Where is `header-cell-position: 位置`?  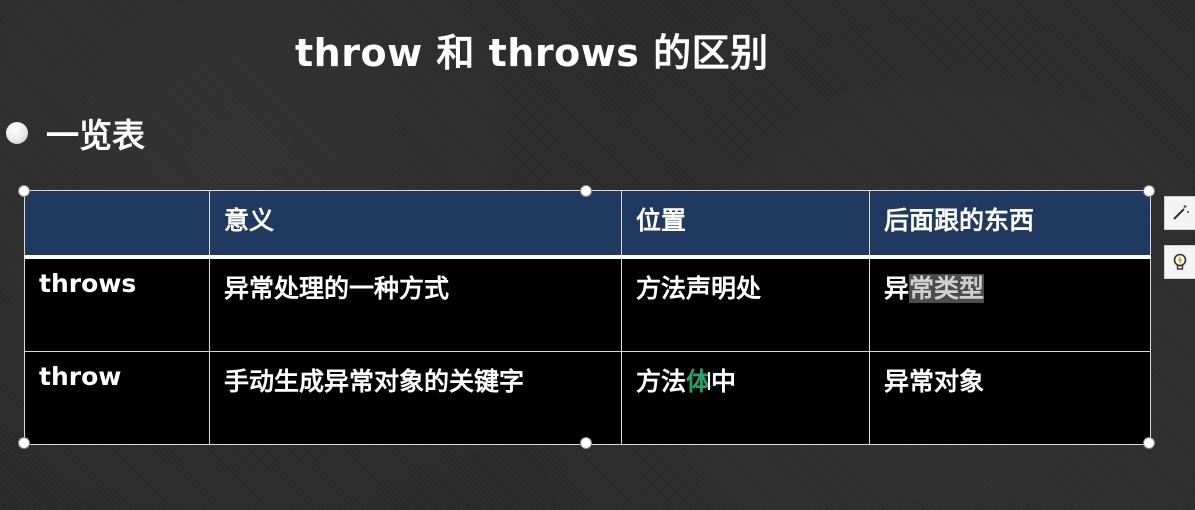 header-cell-position: 位置 is located at coordinates (745, 224).